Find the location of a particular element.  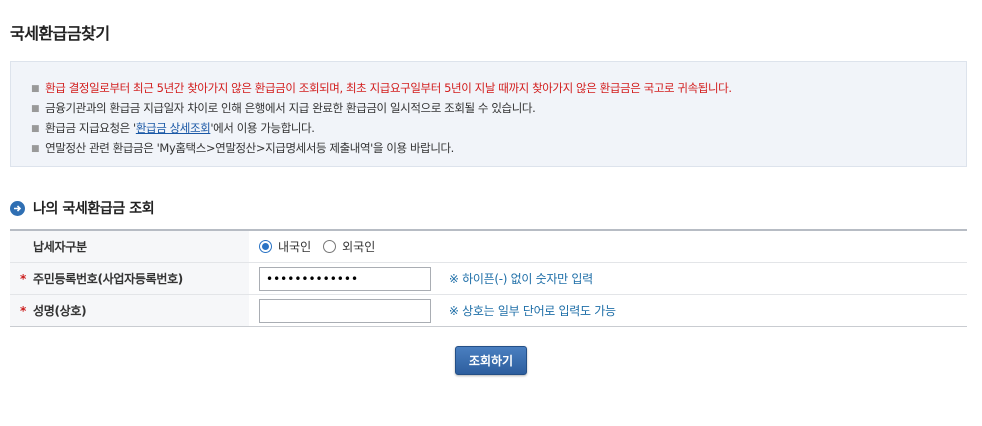

domestic-radio-label: 내국인 is located at coordinates (294, 246).